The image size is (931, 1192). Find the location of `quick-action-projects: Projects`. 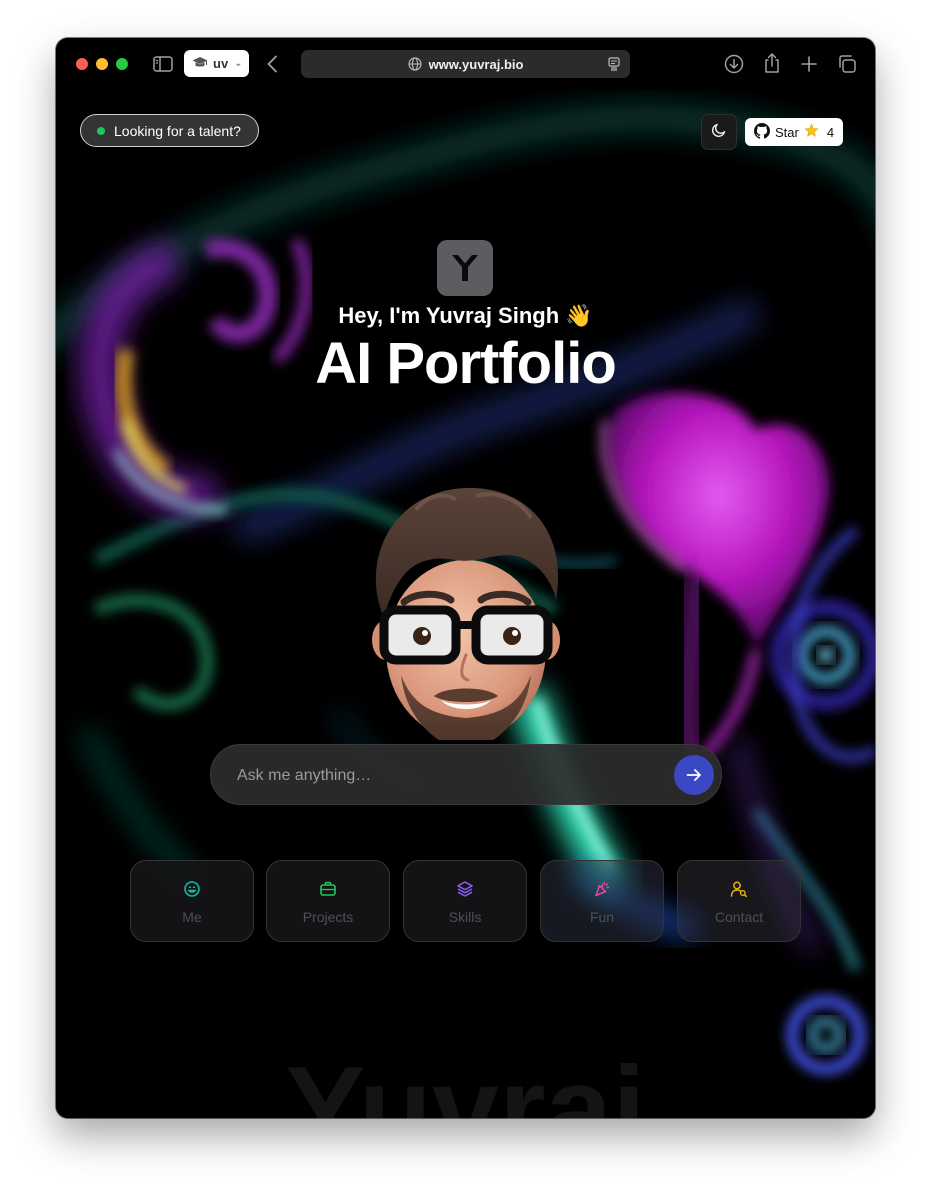

quick-action-projects: Projects is located at coordinates (328, 901).